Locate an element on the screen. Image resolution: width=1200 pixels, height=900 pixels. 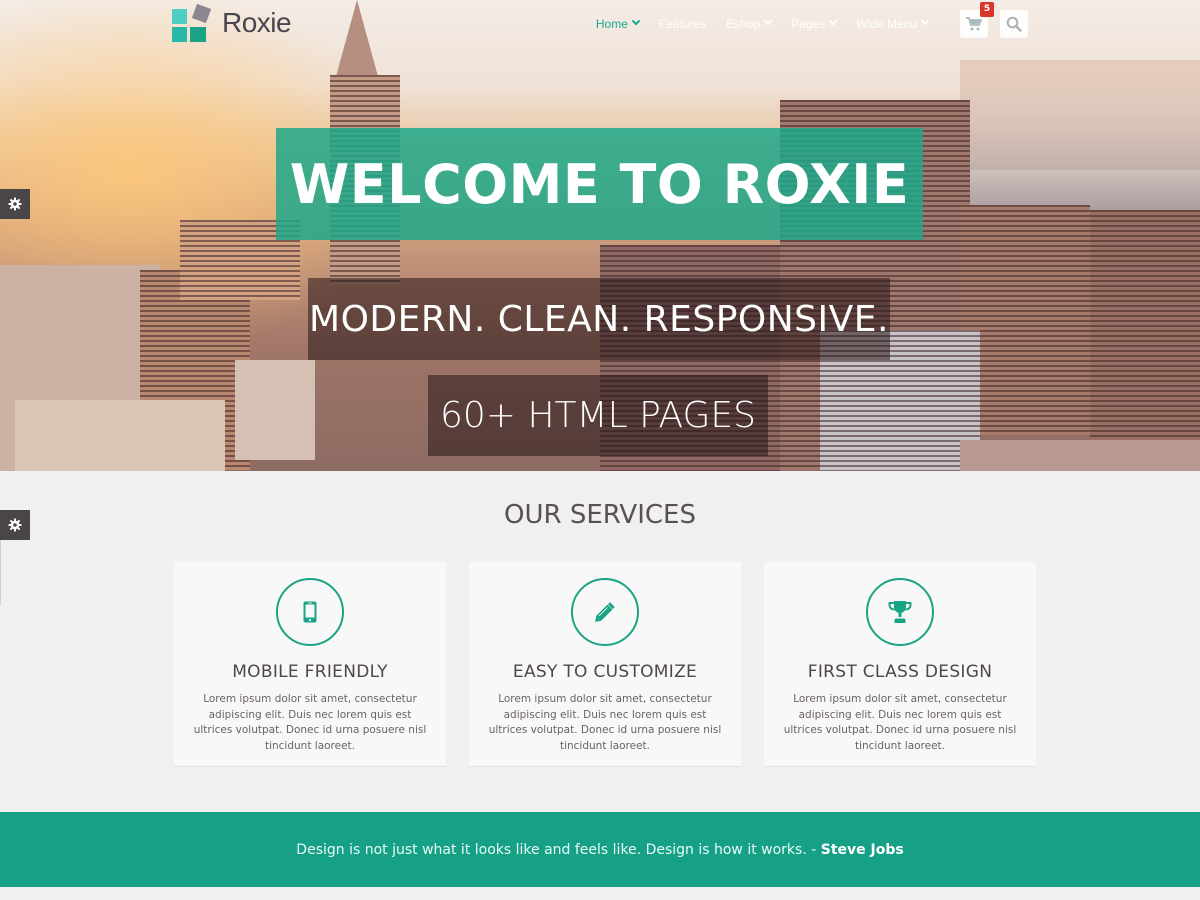
hero-headline: WELCOME TO ROXIE is located at coordinates (599, 184).